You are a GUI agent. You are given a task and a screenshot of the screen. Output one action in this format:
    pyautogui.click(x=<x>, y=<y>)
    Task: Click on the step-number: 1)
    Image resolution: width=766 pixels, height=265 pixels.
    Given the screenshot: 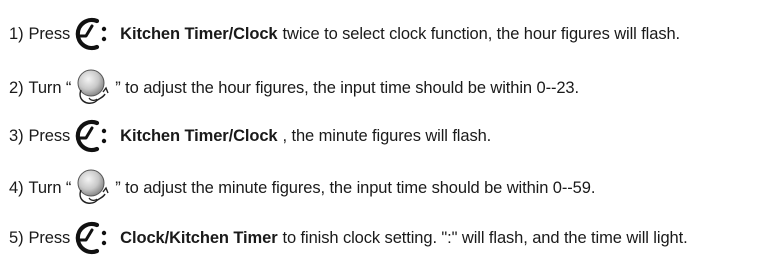 What is the action you would take?
    pyautogui.click(x=16, y=33)
    